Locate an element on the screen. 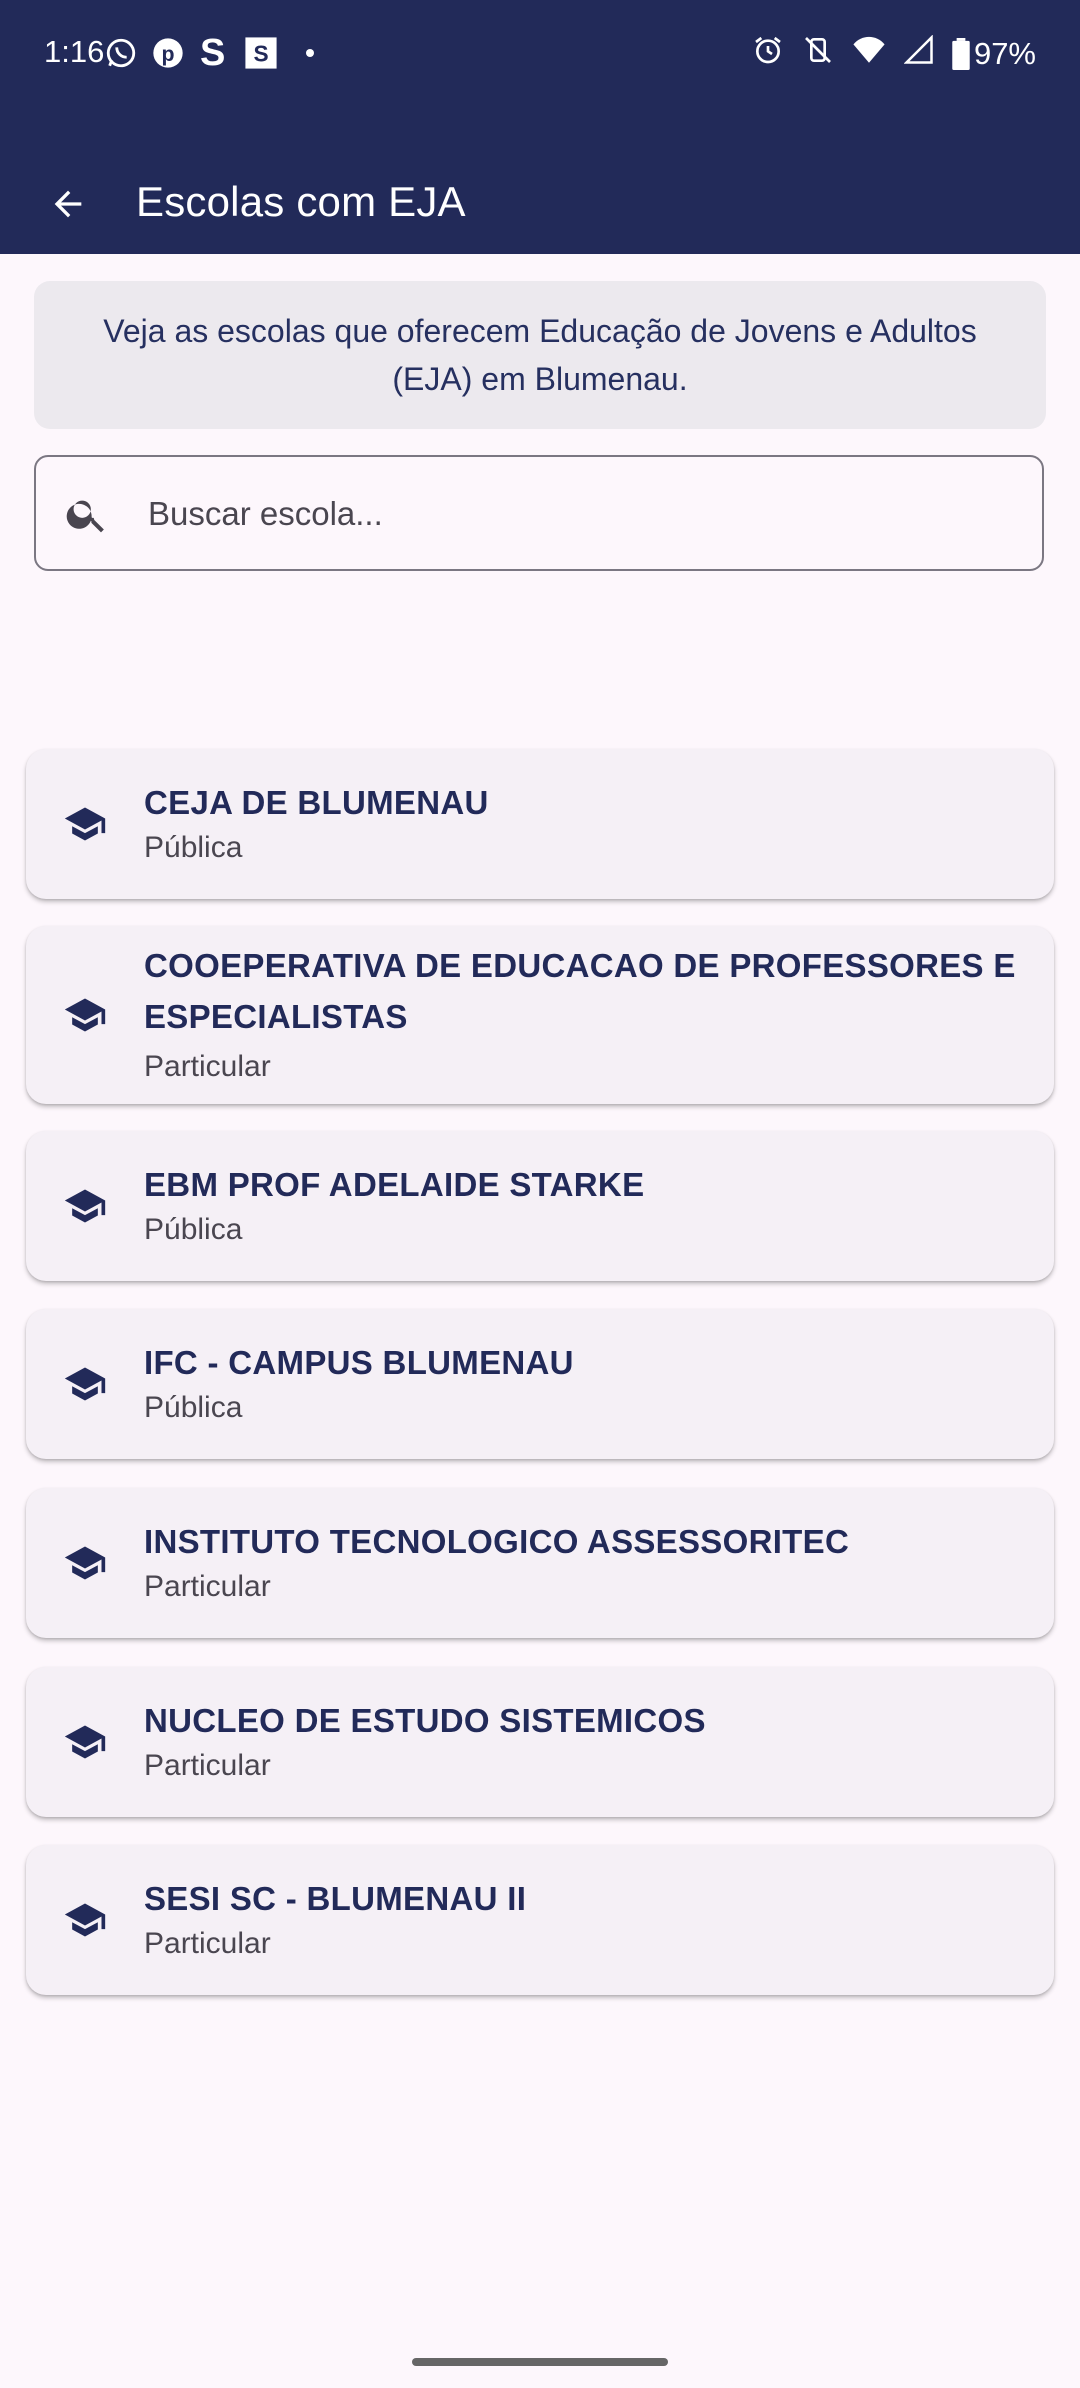  school-name: EBM PROF ADELAIDE STARKE is located at coordinates (394, 1184).